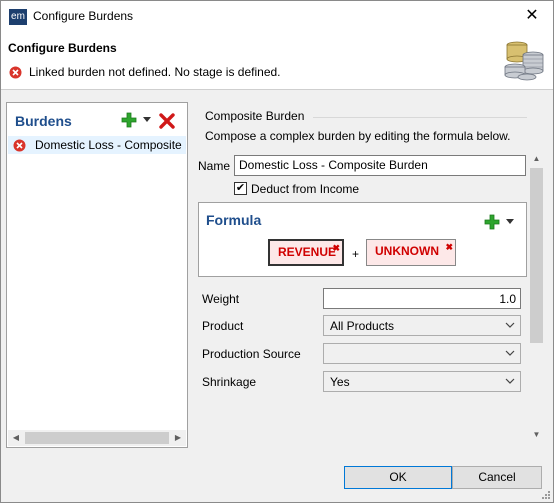 Image resolution: width=554 pixels, height=503 pixels. Describe the element at coordinates (340, 382) in the screenshot. I see `shrinkage-value: Yes` at that location.